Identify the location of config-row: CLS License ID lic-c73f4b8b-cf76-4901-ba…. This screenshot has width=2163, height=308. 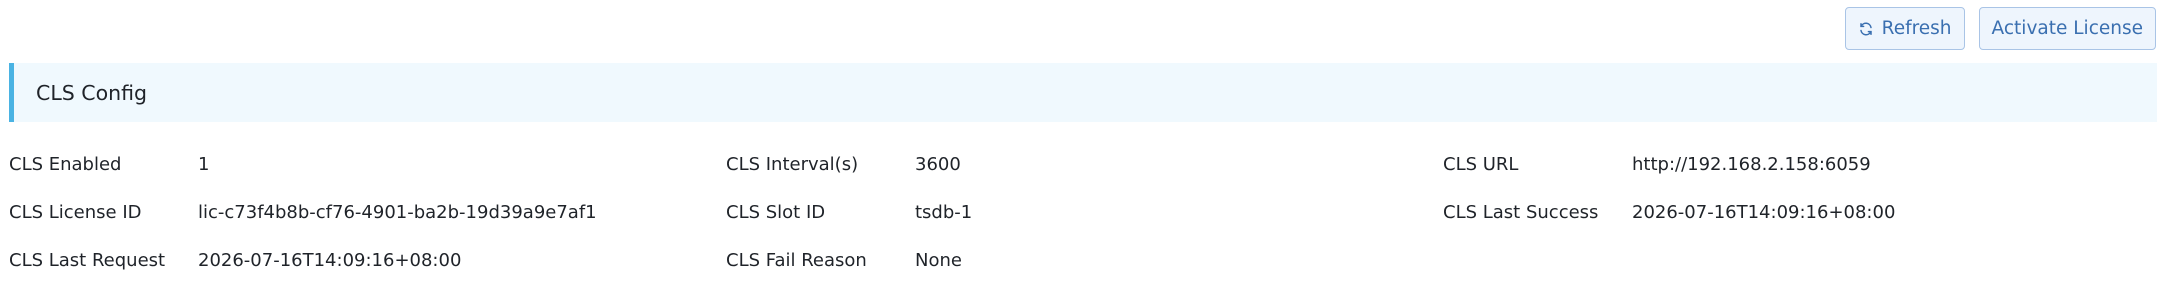
(1081, 213).